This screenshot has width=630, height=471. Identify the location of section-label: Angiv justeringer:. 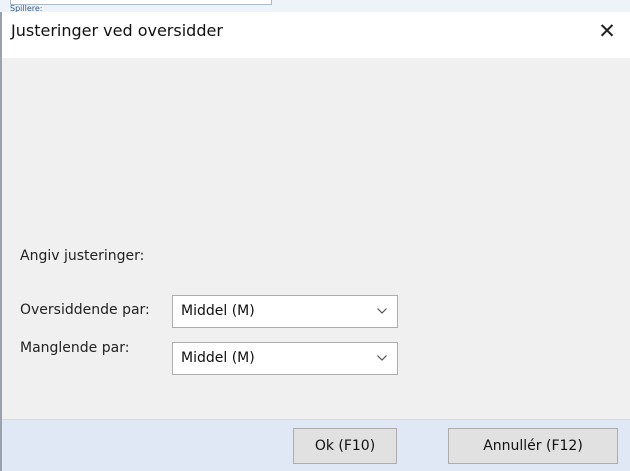
(82, 256).